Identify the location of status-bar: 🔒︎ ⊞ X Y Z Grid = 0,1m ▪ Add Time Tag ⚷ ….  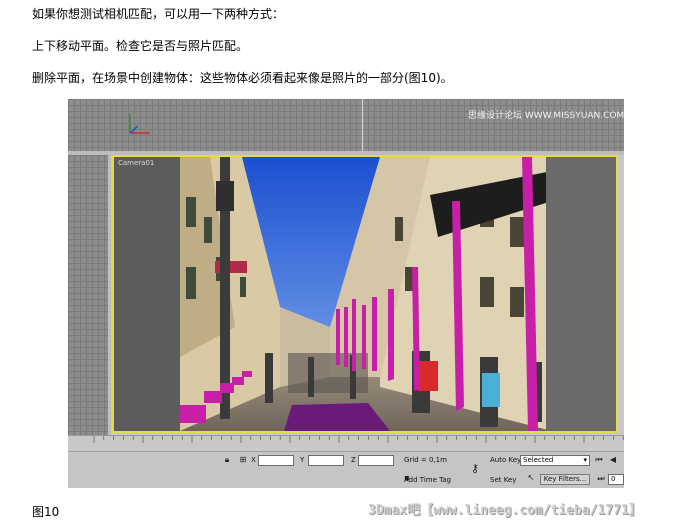
(346, 469).